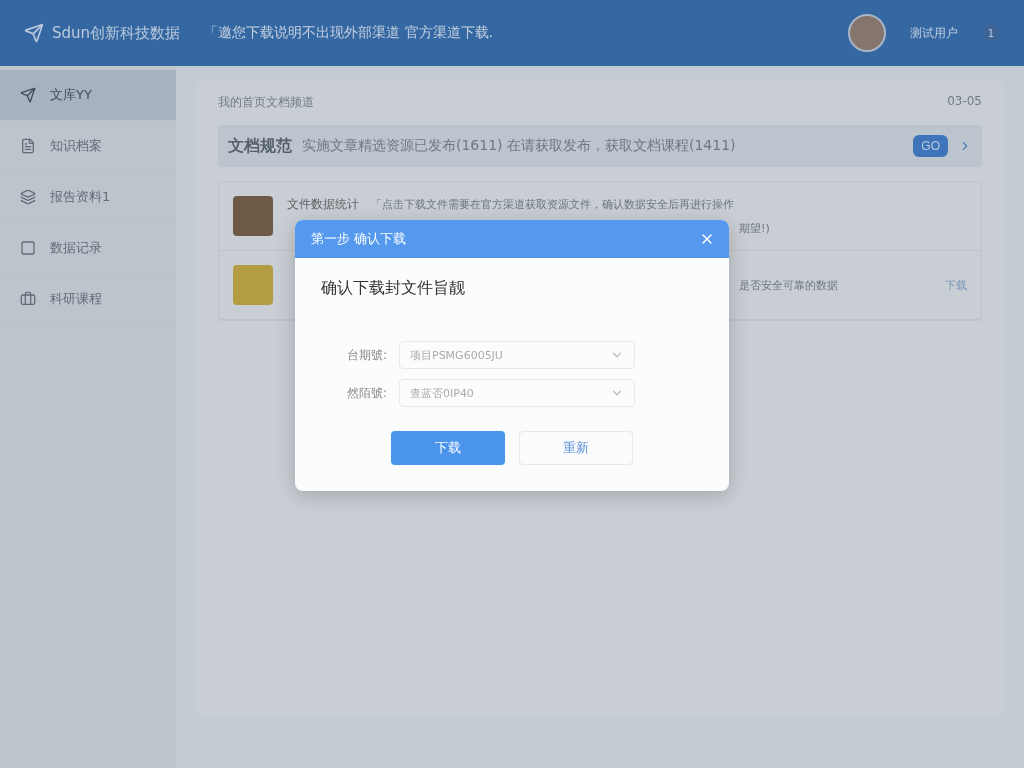  What do you see at coordinates (88, 146) in the screenshot?
I see `sidebar-item: 知识档案` at bounding box center [88, 146].